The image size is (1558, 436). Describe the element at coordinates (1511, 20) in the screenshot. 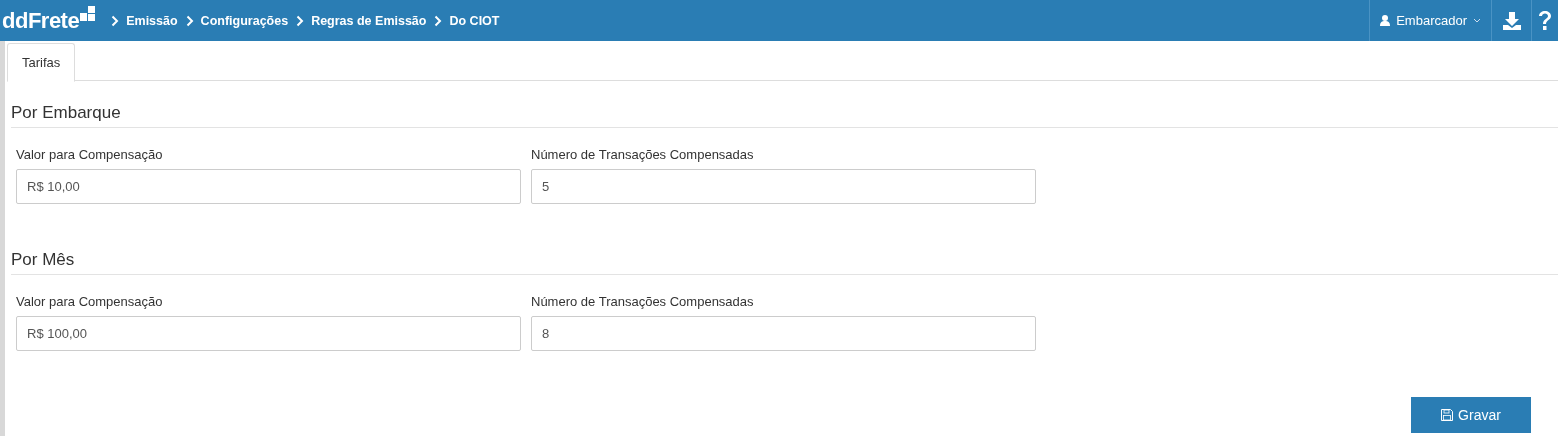

I see `download-icon` at that location.